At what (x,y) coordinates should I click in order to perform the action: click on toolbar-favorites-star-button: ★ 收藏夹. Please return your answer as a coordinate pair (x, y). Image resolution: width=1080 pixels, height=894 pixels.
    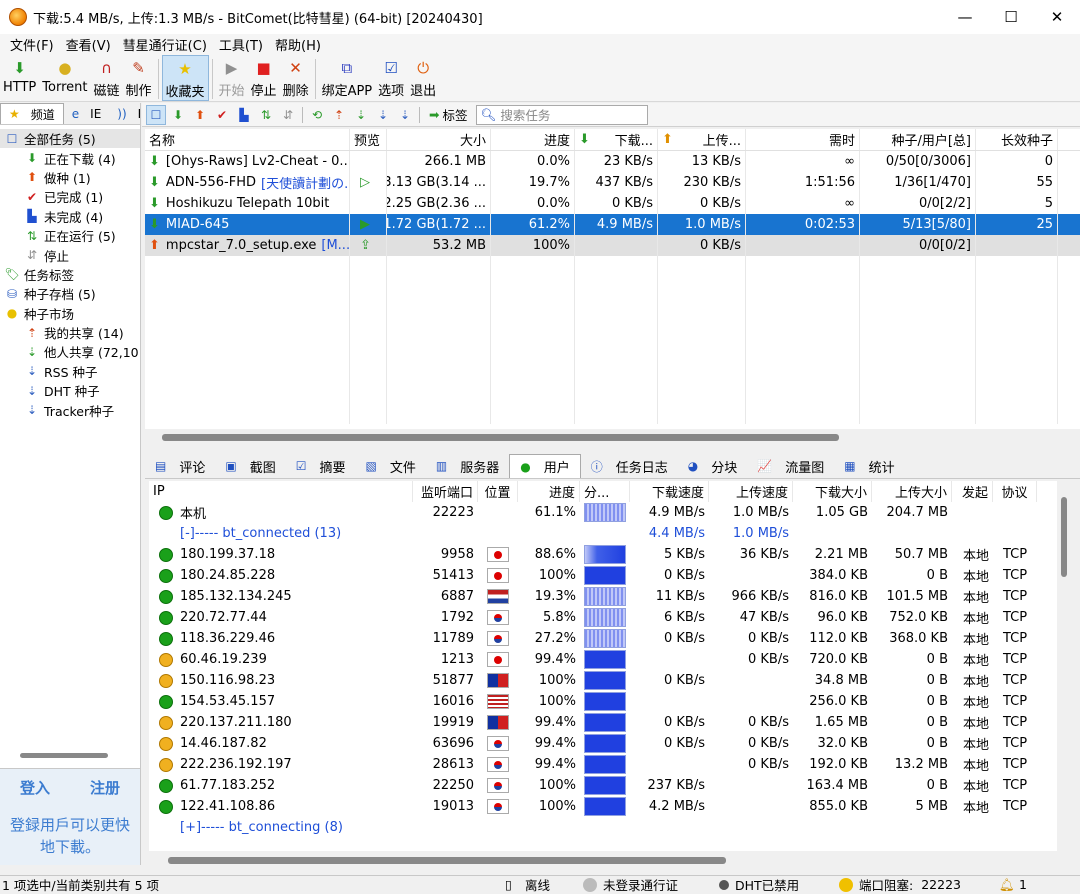
    Looking at the image, I should click on (185, 78).